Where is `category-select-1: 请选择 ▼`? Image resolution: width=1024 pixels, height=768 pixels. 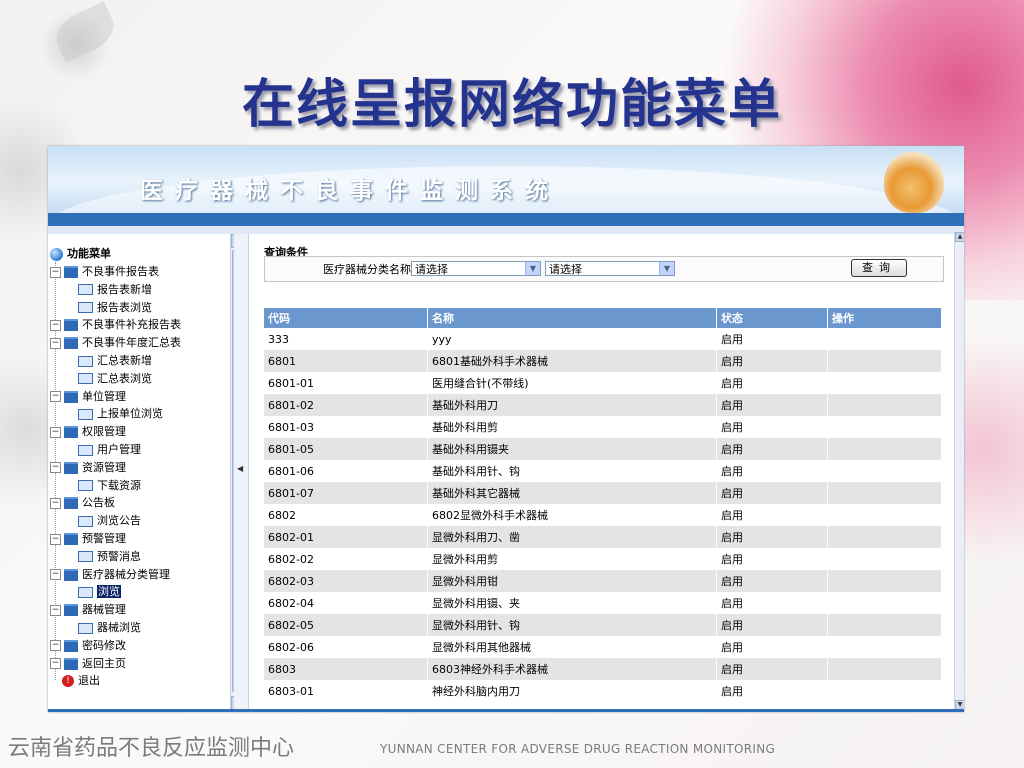 category-select-1: 请选择 ▼ is located at coordinates (476, 268).